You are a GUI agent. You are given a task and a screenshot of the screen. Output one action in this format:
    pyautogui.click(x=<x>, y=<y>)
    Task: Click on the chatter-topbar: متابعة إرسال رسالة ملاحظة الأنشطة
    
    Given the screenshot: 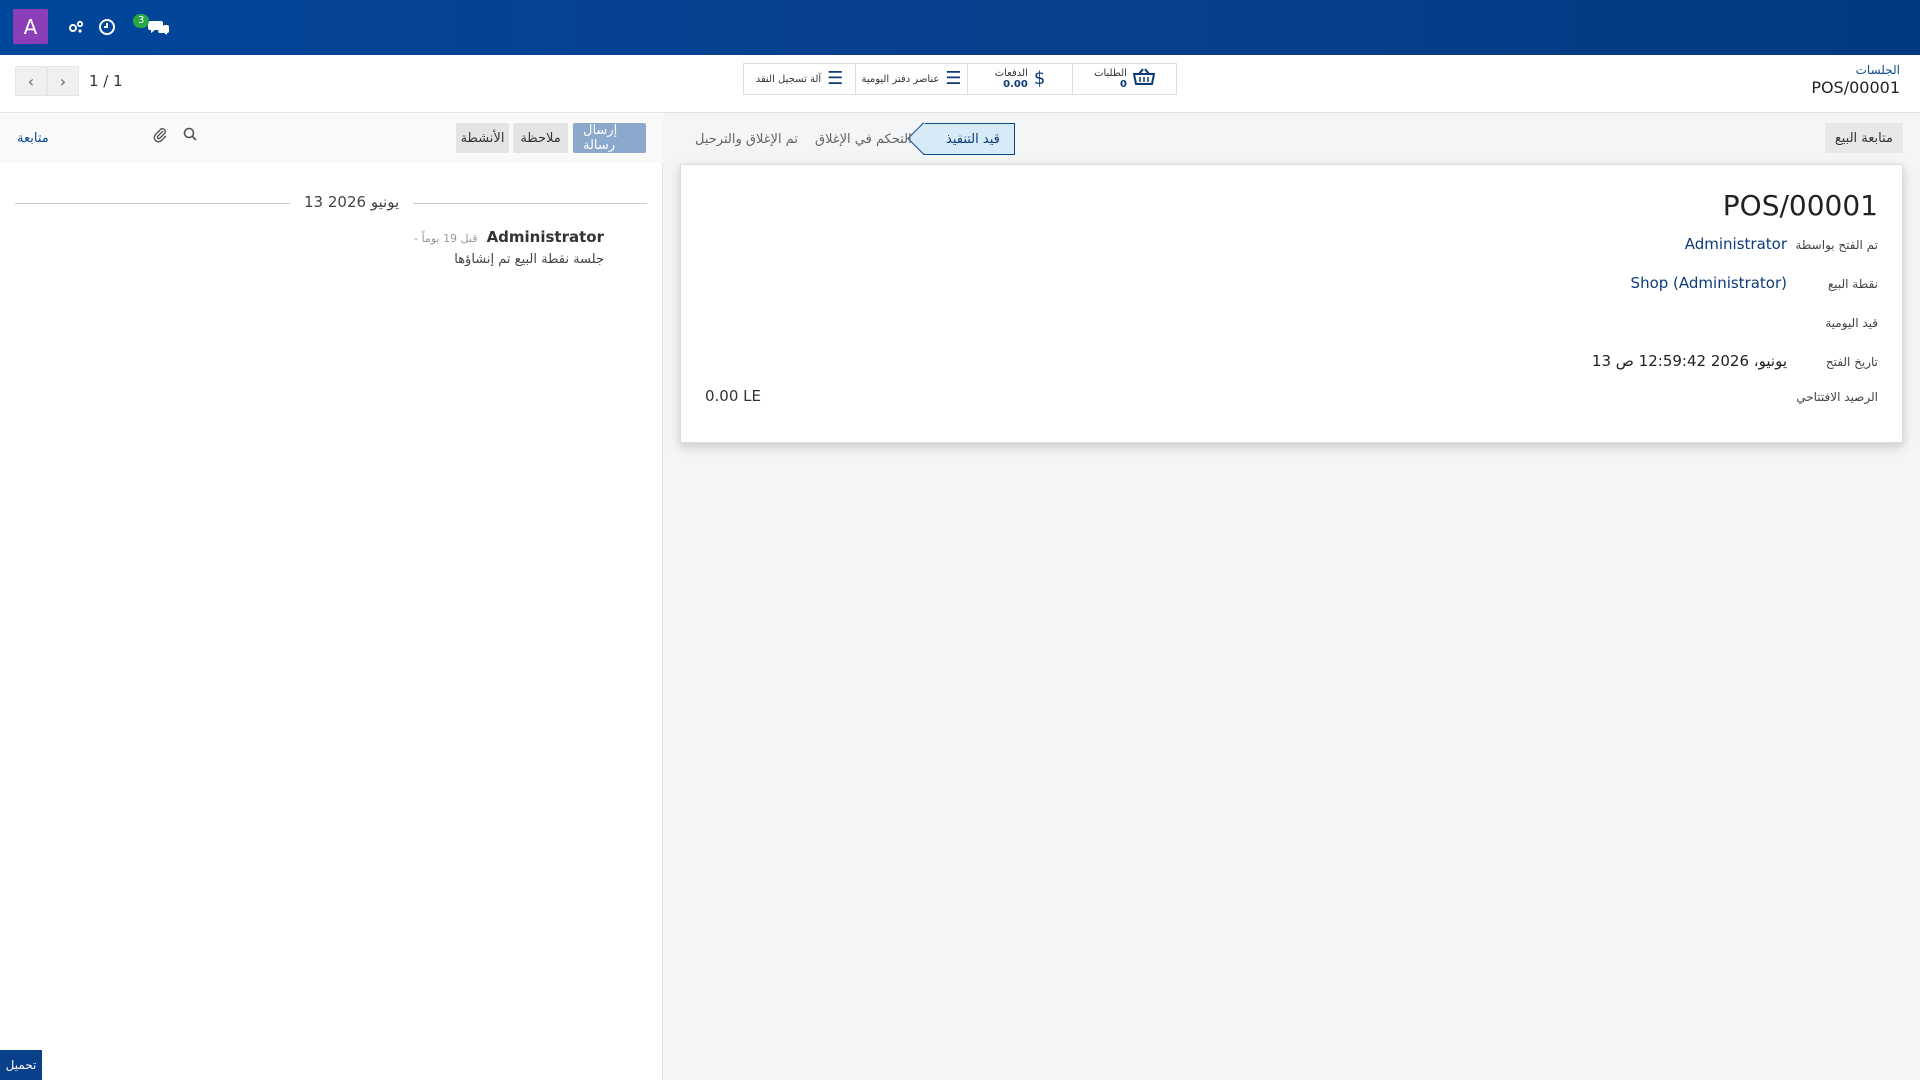 What is the action you would take?
    pyautogui.click(x=331, y=138)
    